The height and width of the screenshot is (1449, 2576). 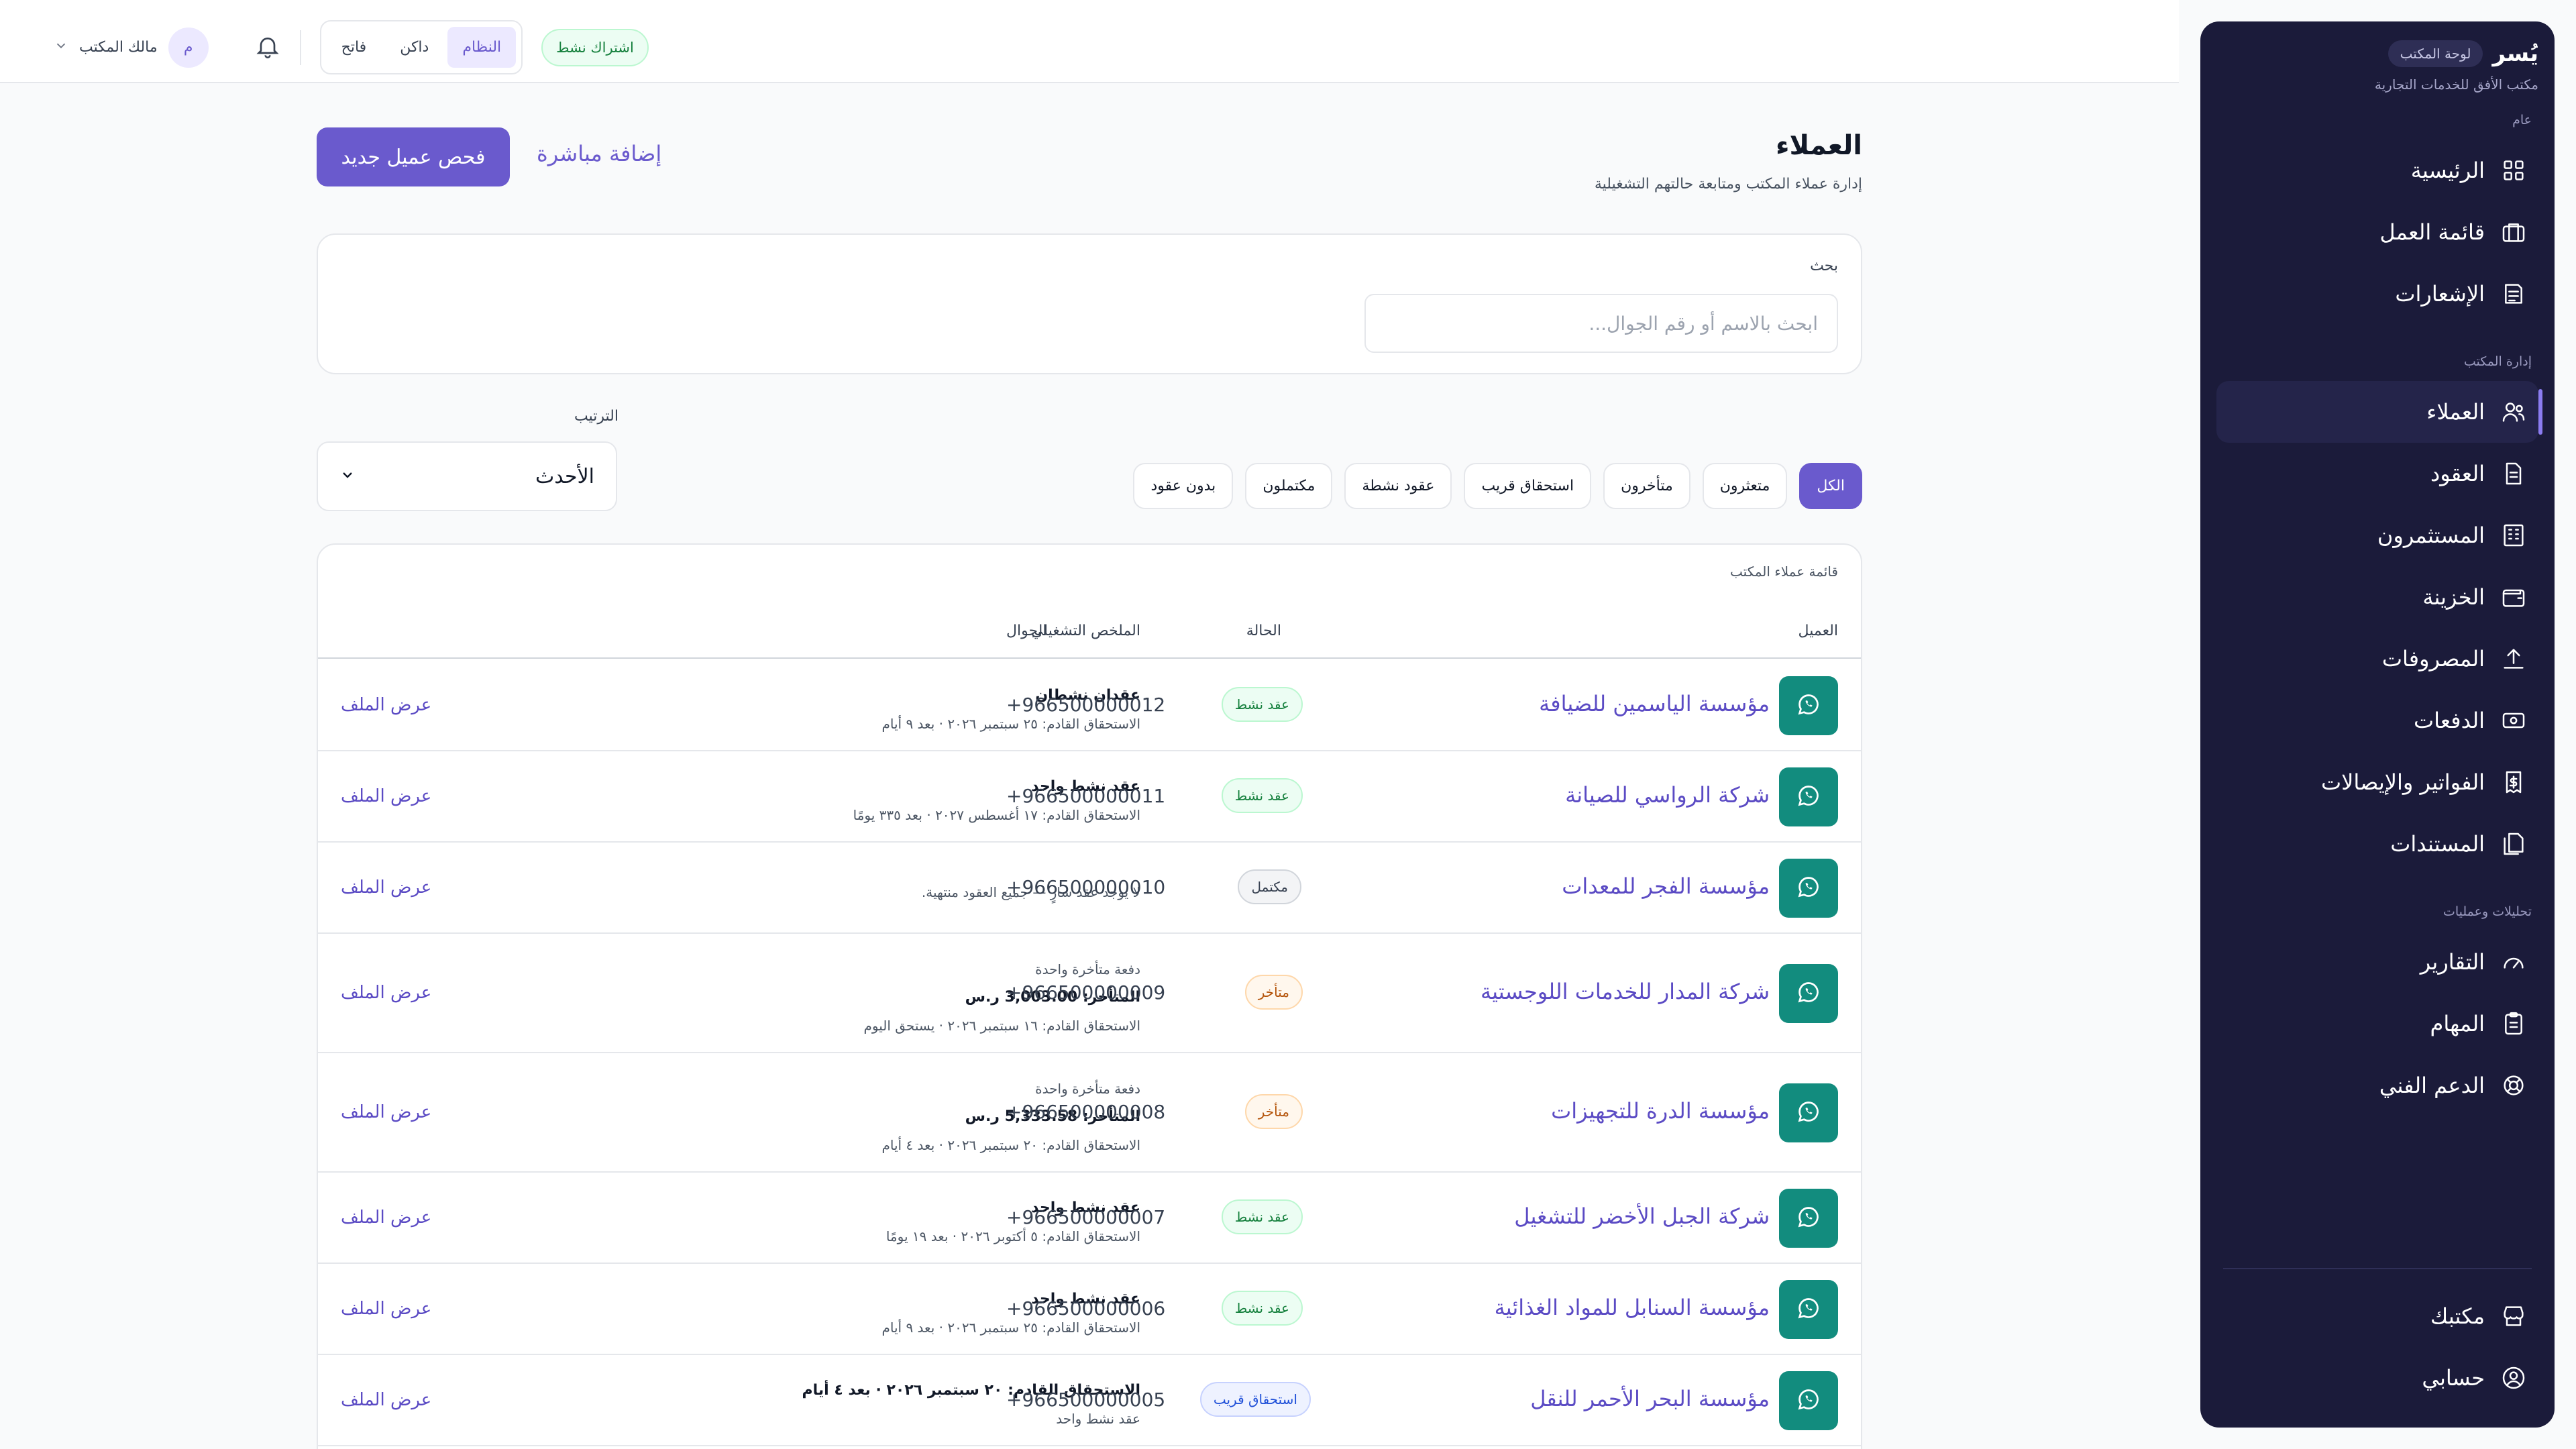 What do you see at coordinates (1650, 1398) in the screenshot?
I see `client-name-link: مؤسسة البحر الأحمر للنقل` at bounding box center [1650, 1398].